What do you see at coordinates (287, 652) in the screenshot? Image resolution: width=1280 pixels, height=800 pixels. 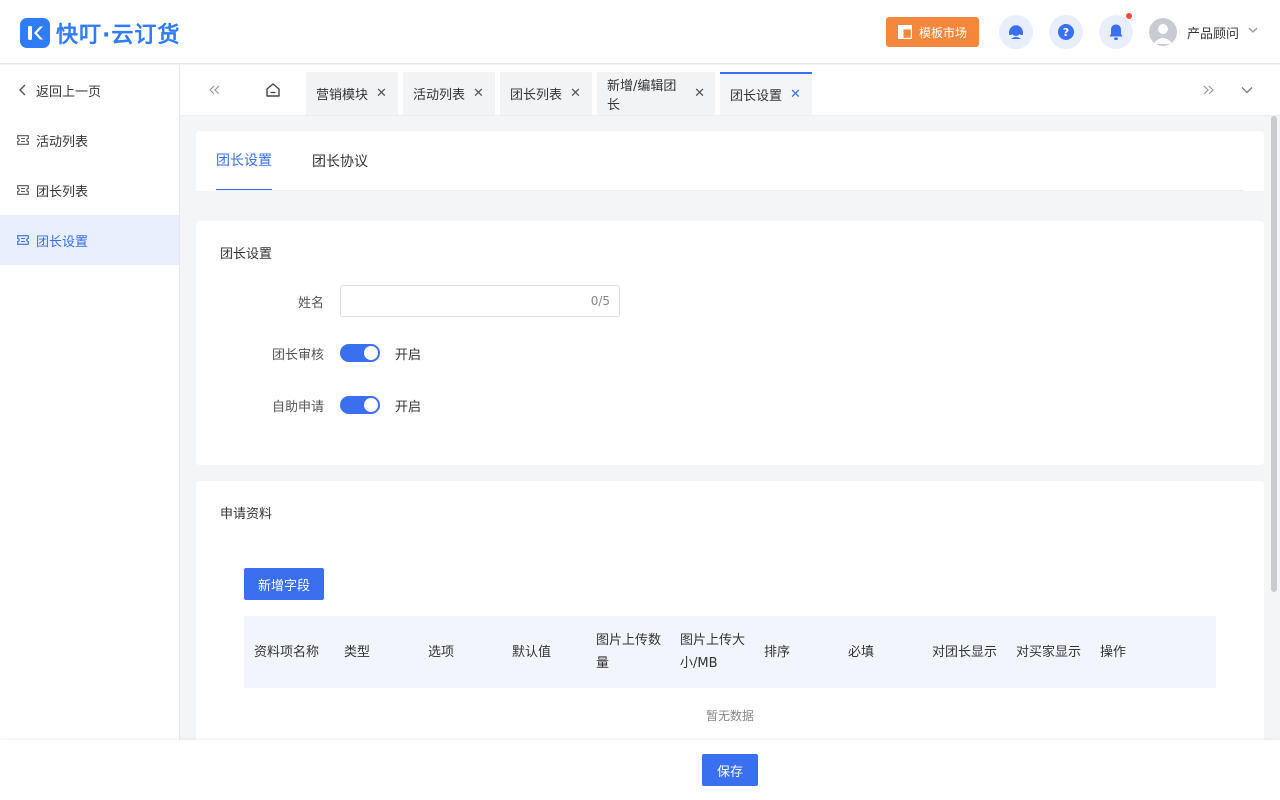 I see `column-header: 资料项名称` at bounding box center [287, 652].